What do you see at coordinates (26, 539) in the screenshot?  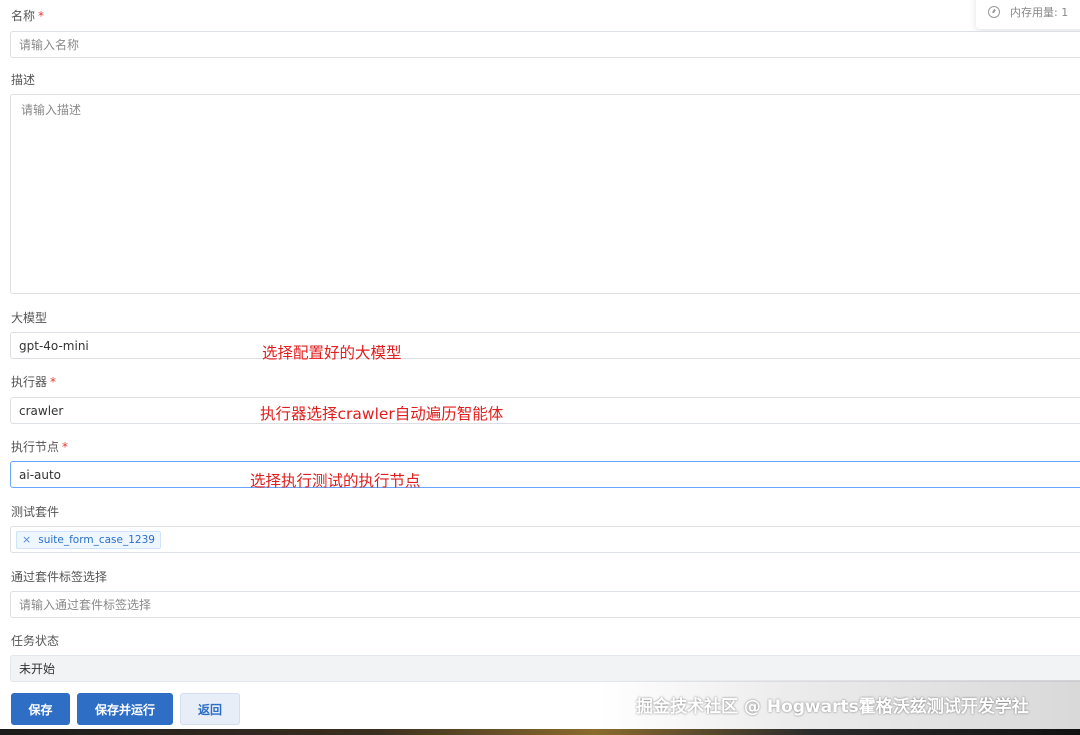 I see `tag-close-icon: ×` at bounding box center [26, 539].